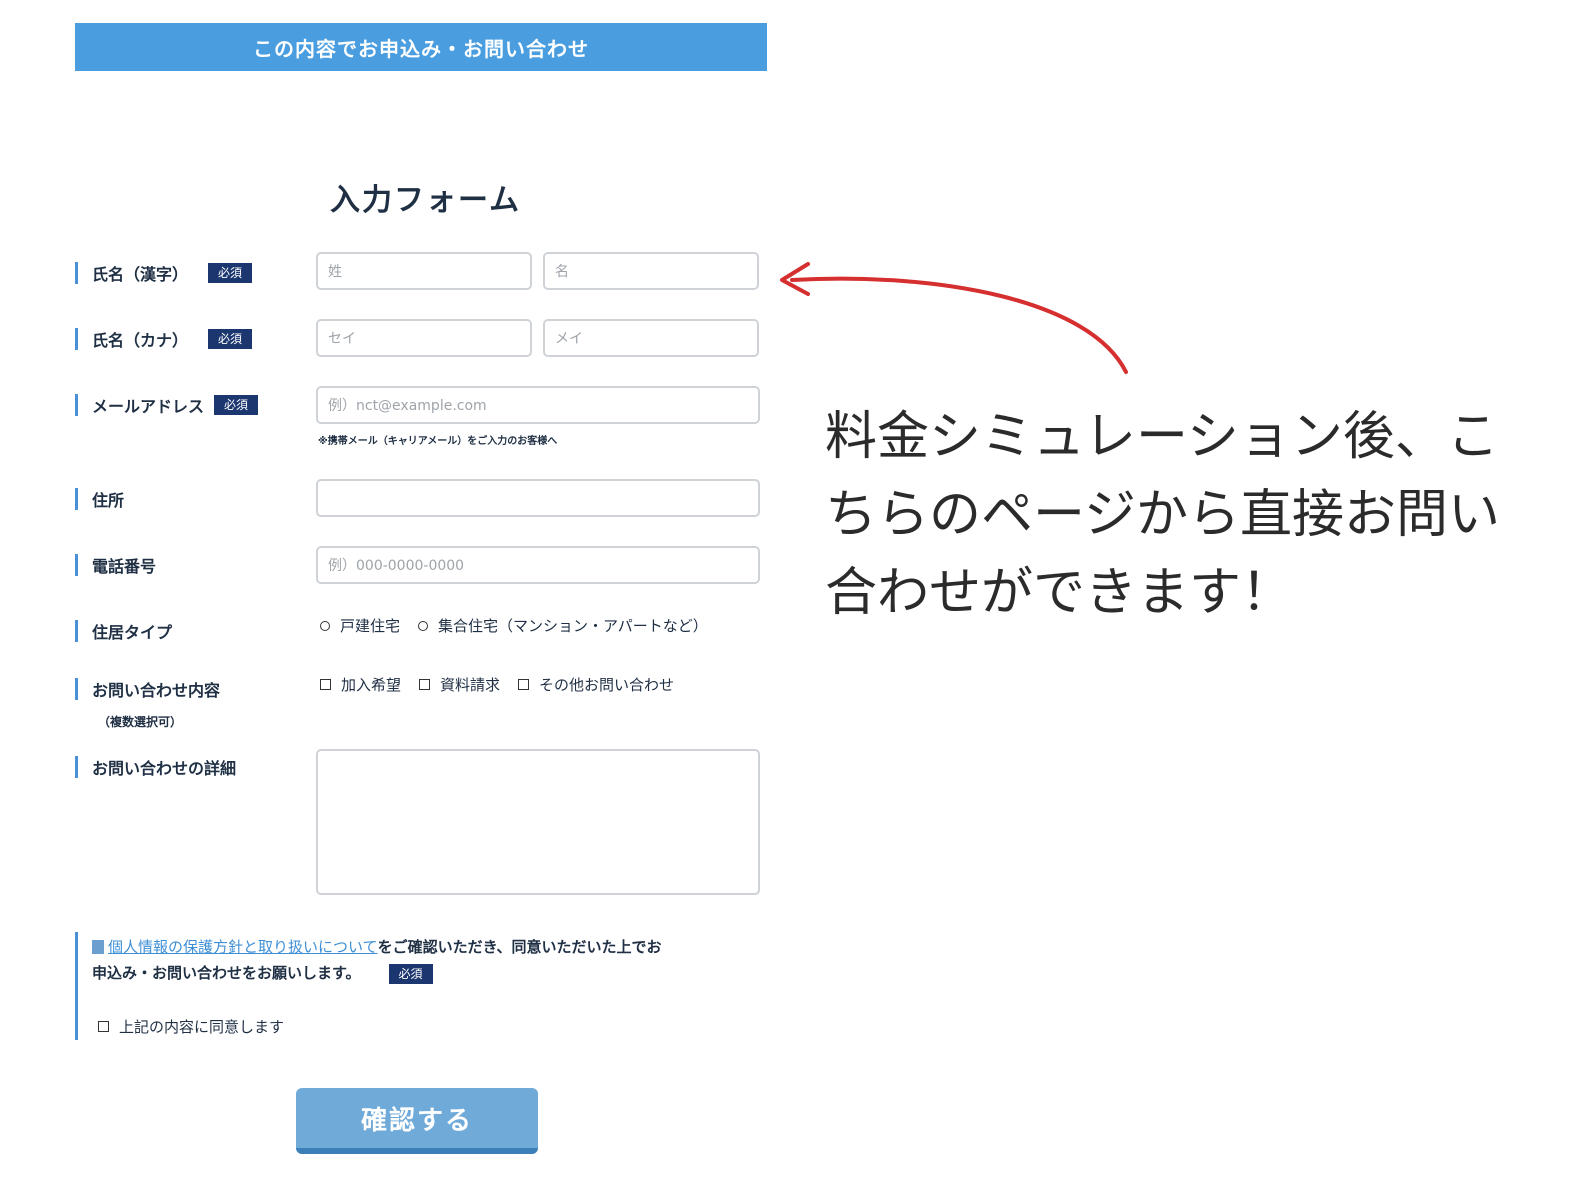 The image size is (1582, 1200). I want to click on last-name-kanji-input: 姓, so click(424, 271).